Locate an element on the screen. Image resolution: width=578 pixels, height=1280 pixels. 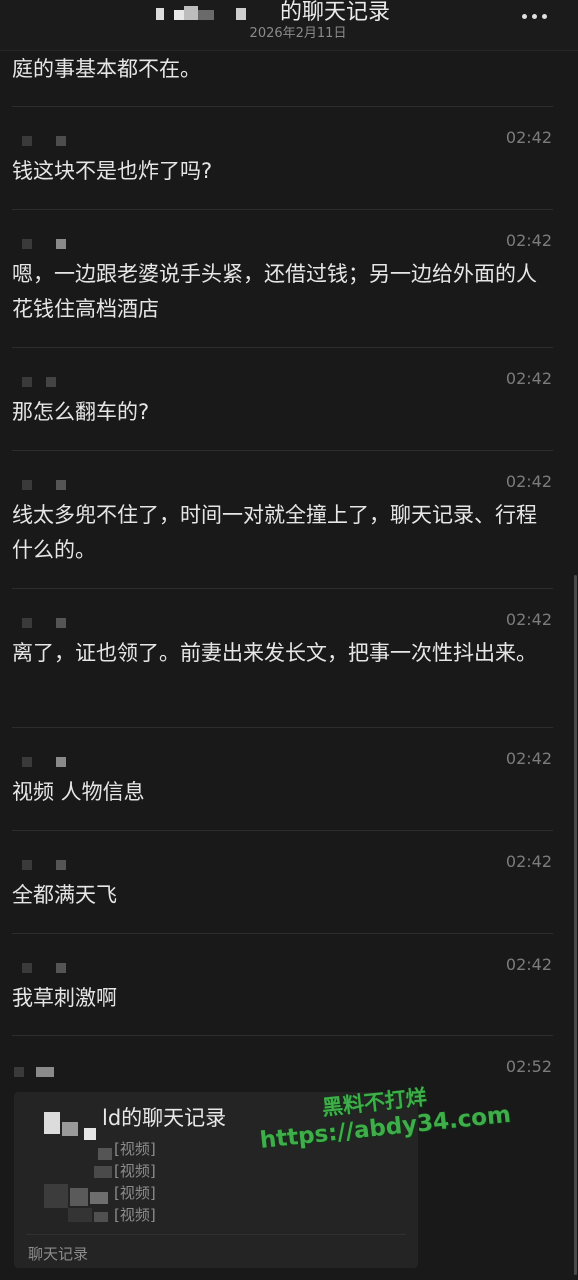
card-divider is located at coordinates (216, 1234).